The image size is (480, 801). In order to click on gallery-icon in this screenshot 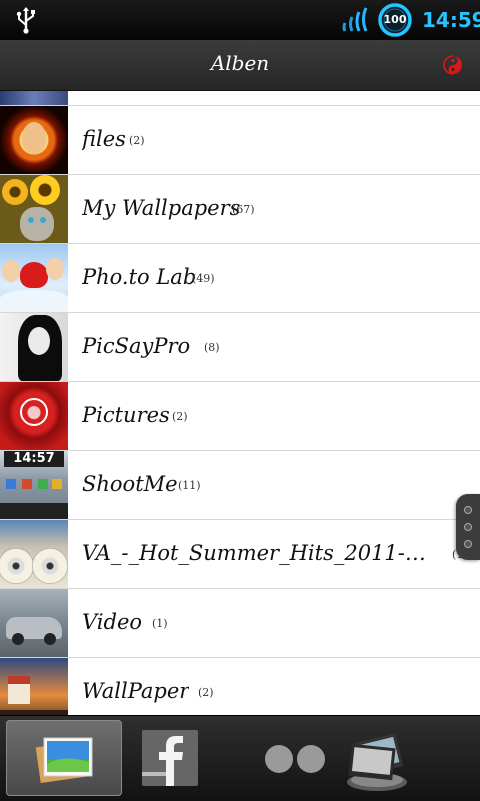, I will do `click(64, 760)`.